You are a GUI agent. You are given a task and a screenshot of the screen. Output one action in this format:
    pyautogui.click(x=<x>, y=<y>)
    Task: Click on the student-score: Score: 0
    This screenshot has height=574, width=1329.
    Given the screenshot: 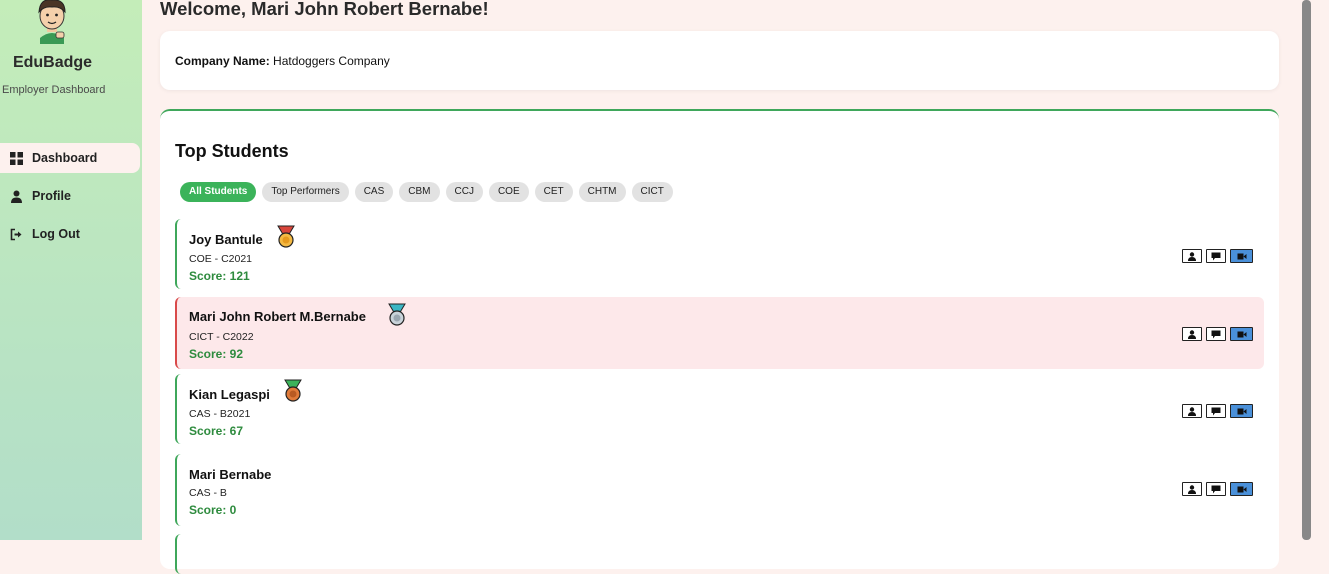 What is the action you would take?
    pyautogui.click(x=213, y=510)
    